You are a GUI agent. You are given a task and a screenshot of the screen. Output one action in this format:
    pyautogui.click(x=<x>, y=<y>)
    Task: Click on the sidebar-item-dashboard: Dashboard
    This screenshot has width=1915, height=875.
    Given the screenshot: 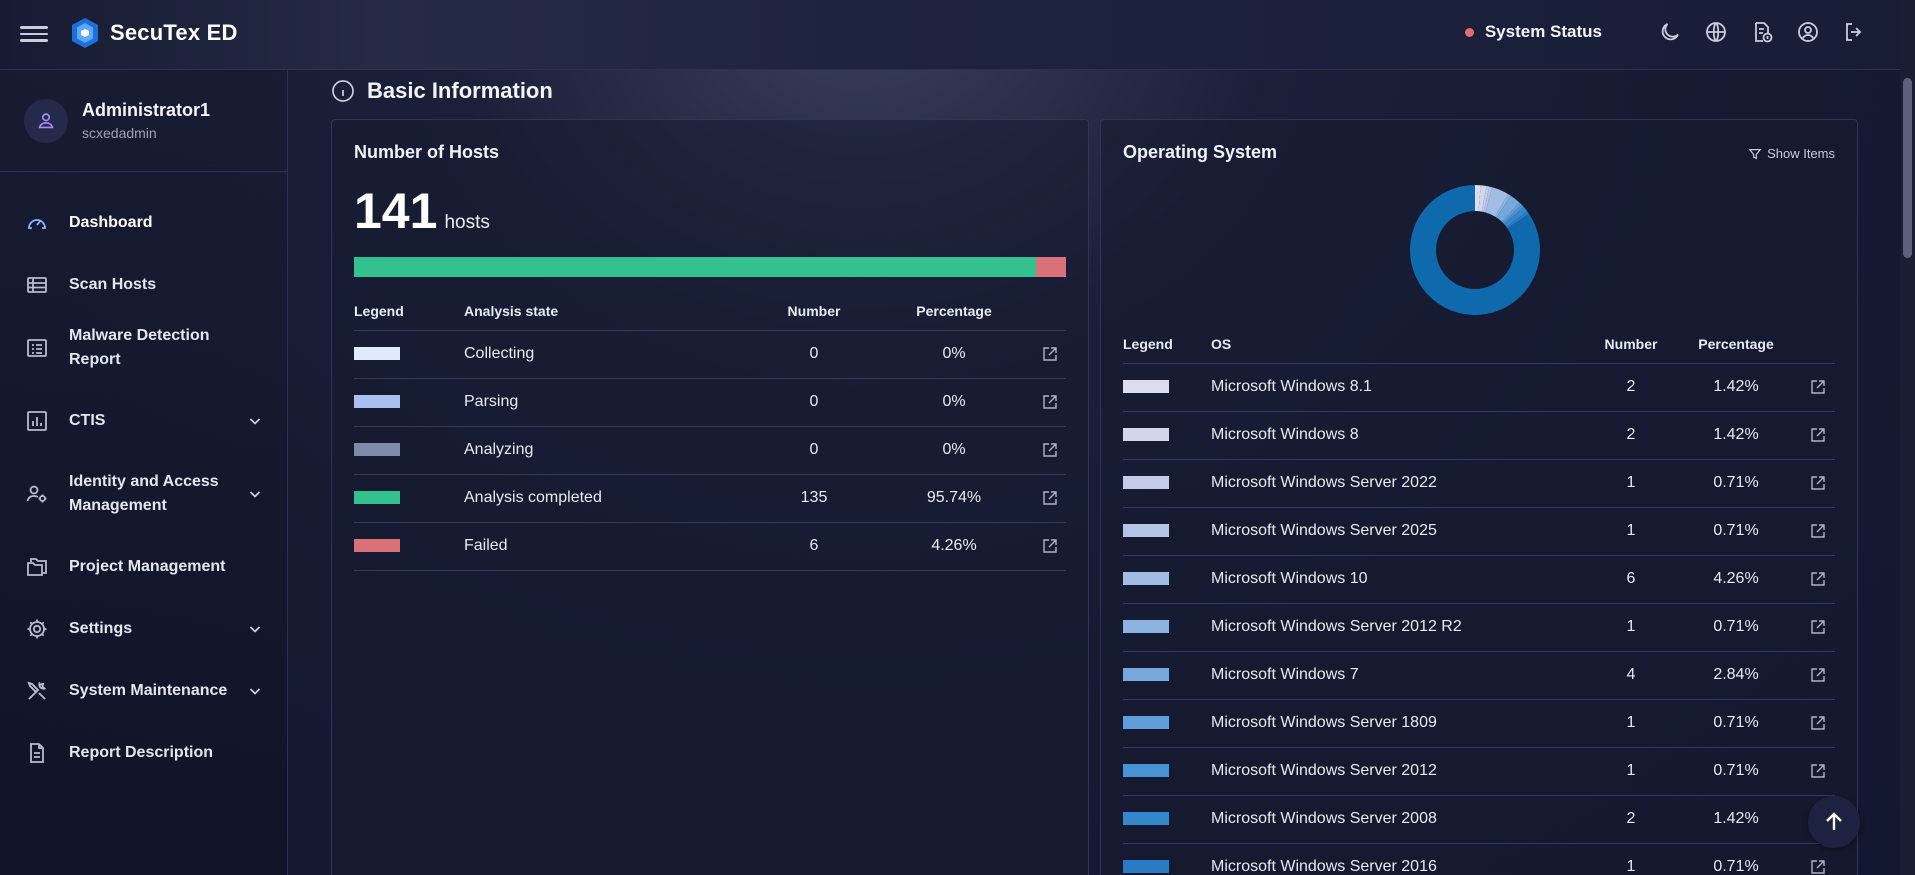 What is the action you would take?
    pyautogui.click(x=143, y=223)
    